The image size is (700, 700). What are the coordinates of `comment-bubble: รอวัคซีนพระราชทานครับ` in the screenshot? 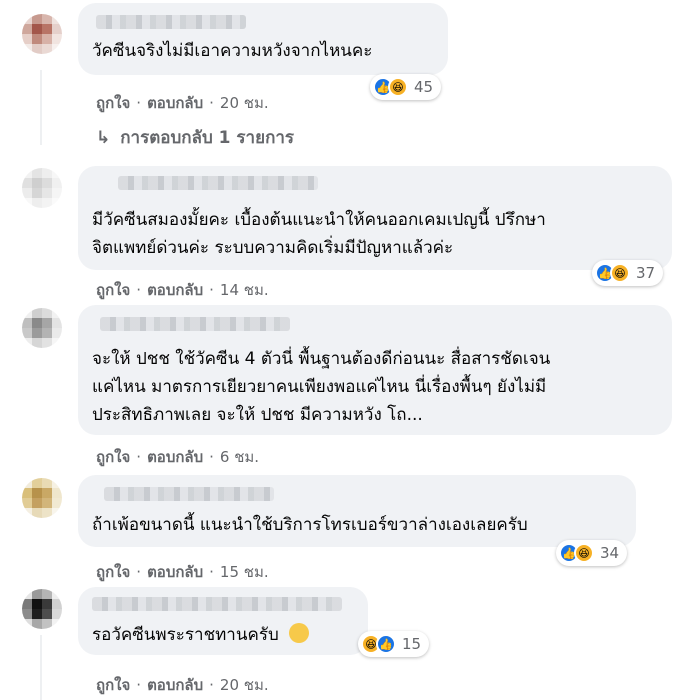 It's located at (223, 621).